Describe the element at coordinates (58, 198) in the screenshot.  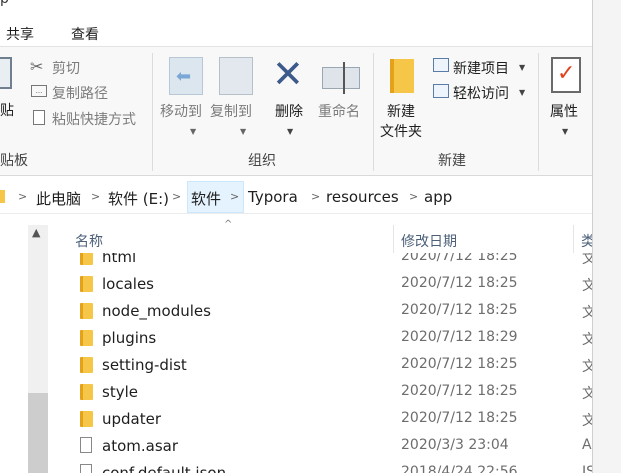
I see `breadcrumb-this-pc: 此电脑` at that location.